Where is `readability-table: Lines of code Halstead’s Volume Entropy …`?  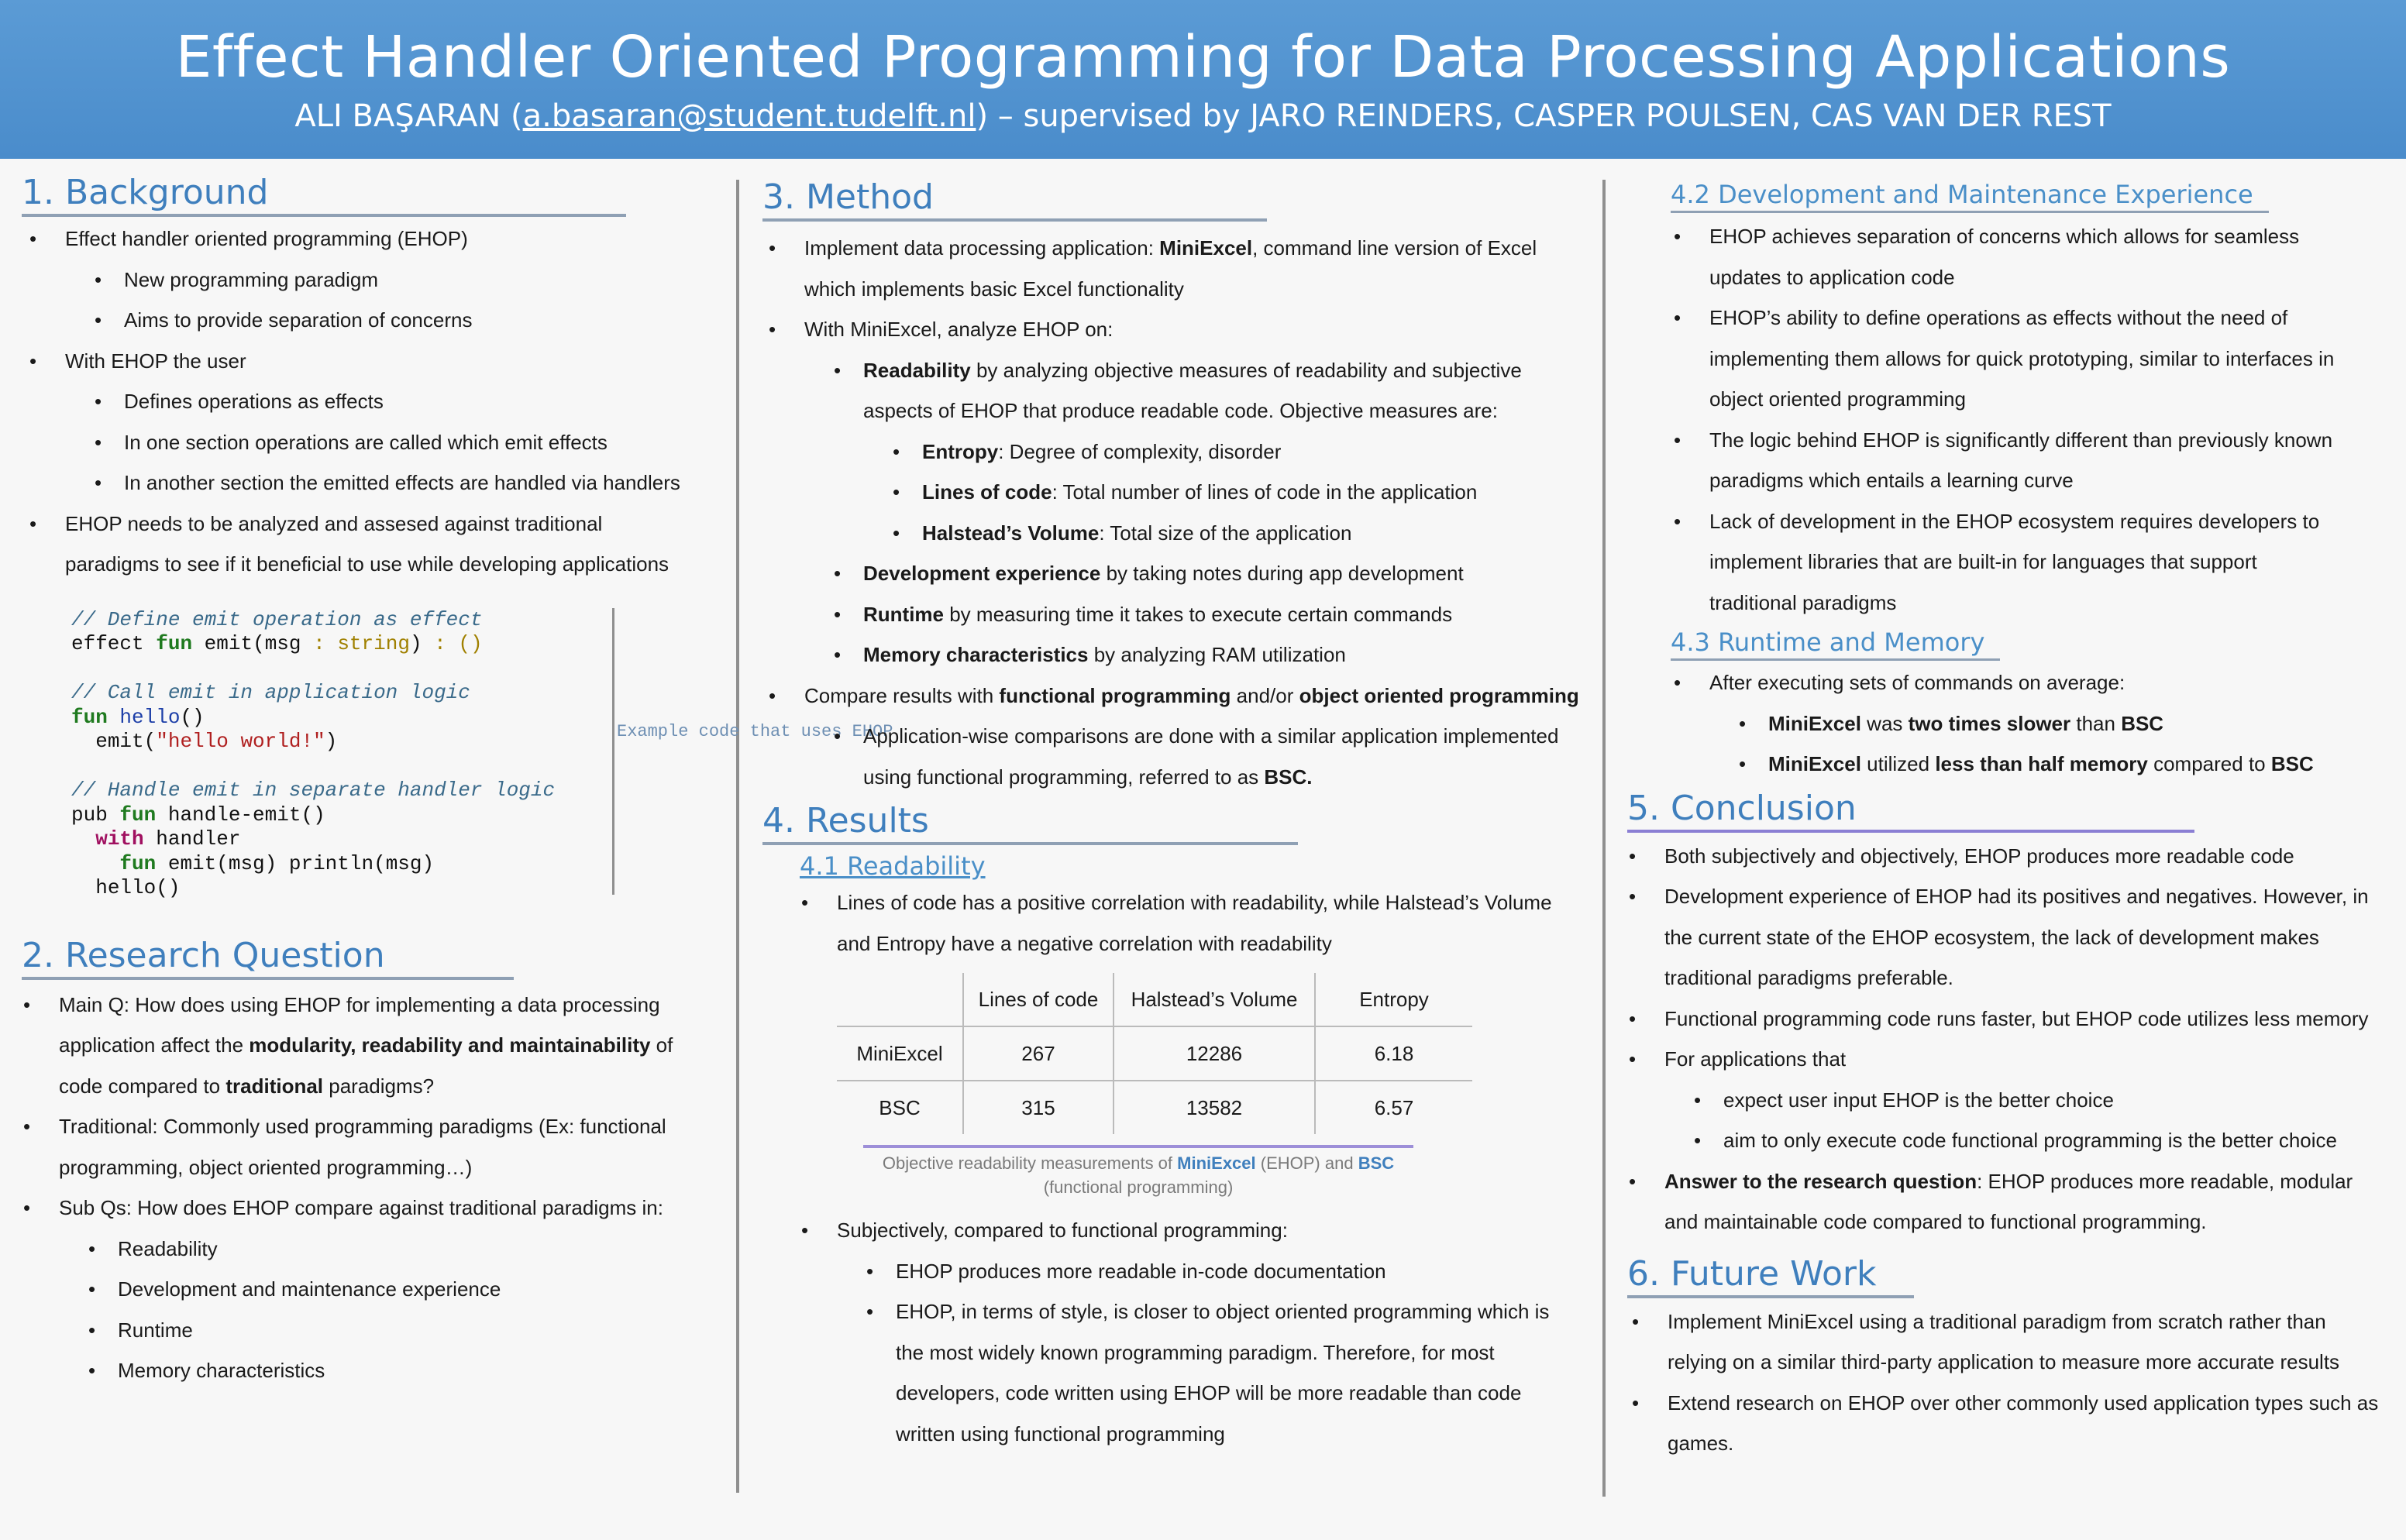
readability-table: Lines of code Halstead’s Volume Entropy … is located at coordinates (1154, 1053).